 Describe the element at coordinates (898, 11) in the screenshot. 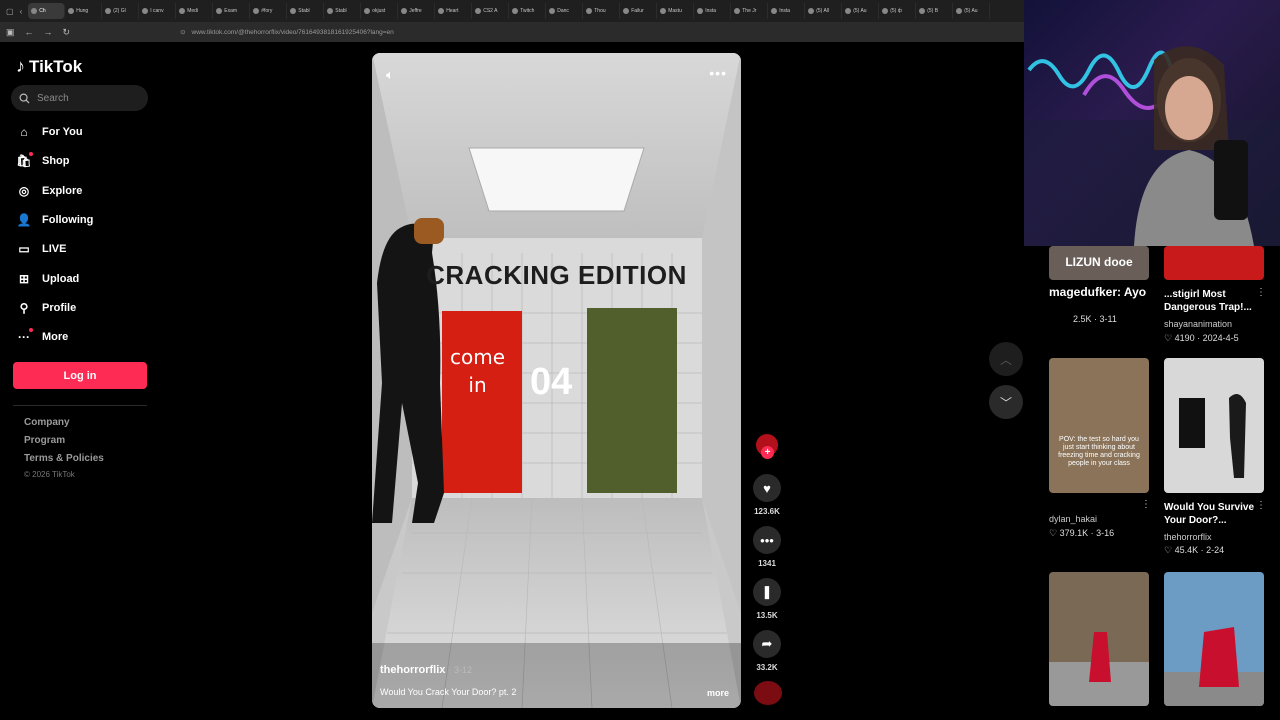

I see `browser-tab: (5) ф` at that location.